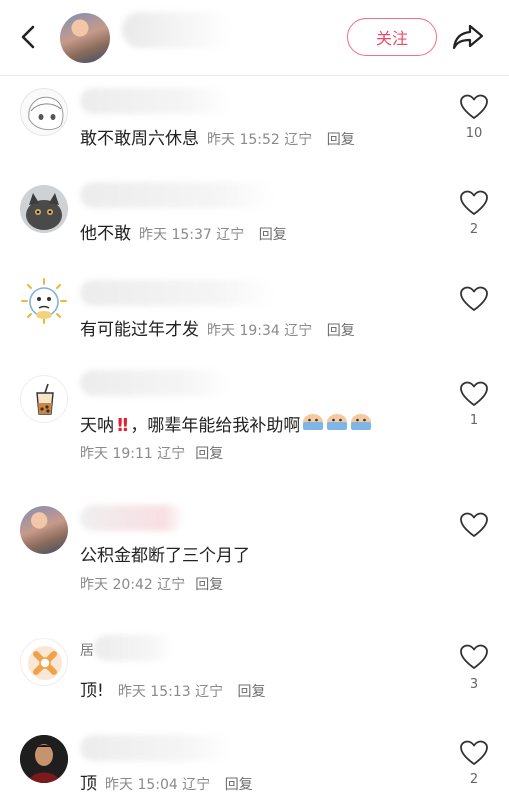 This screenshot has width=509, height=800. What do you see at coordinates (29, 37) in the screenshot?
I see `back-icon` at bounding box center [29, 37].